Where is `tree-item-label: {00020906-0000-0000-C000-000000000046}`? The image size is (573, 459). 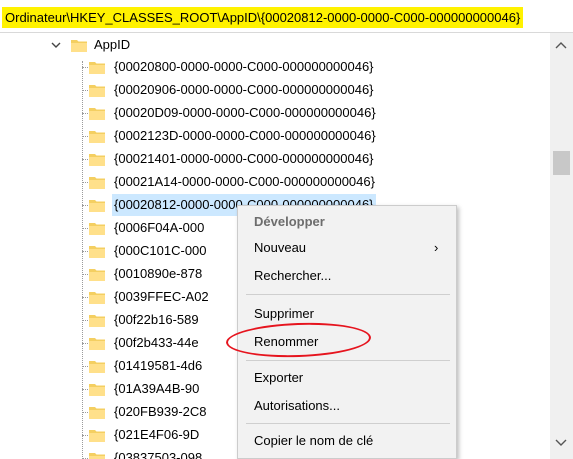
tree-item-label: {00020906-0000-0000-C000-000000000046} is located at coordinates (244, 89).